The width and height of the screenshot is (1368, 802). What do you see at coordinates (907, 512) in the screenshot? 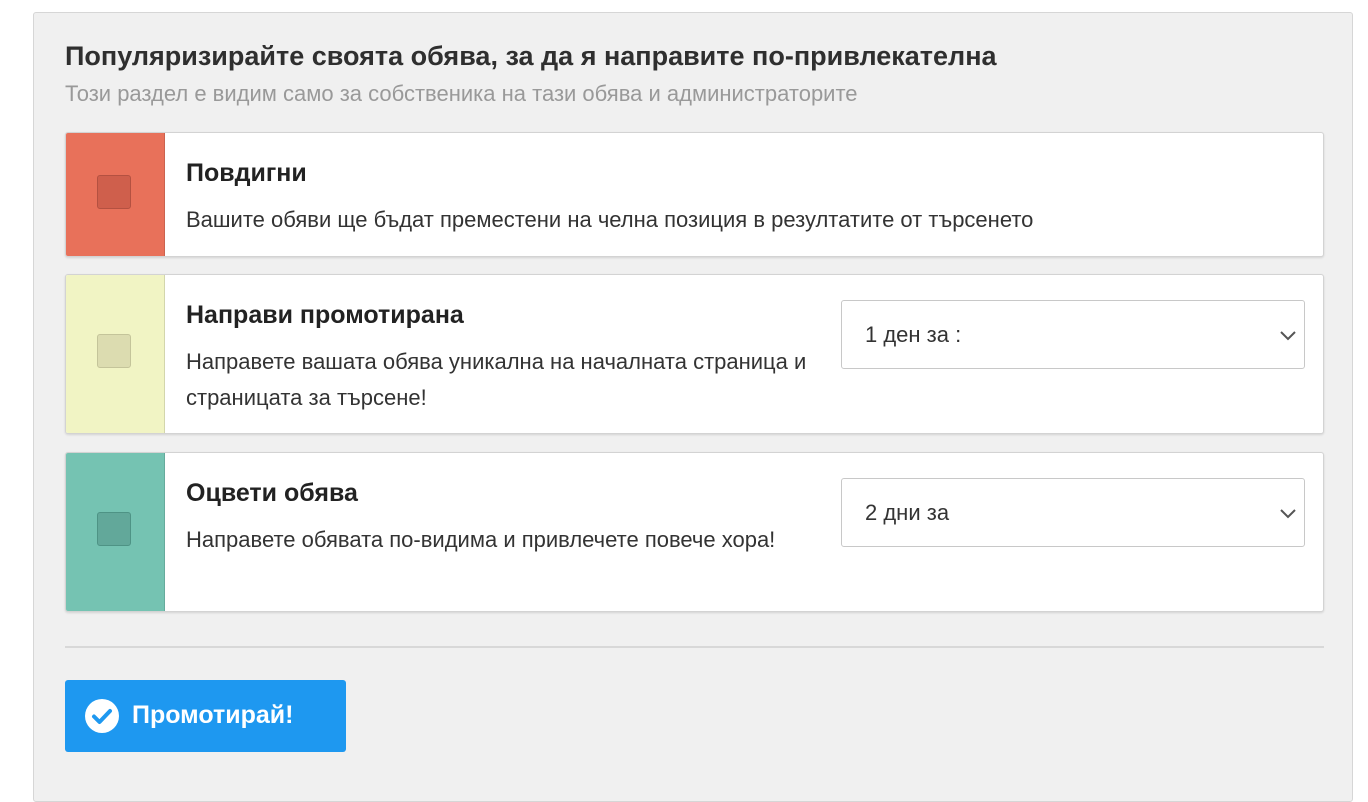
I see `select-value: 2 дни за` at bounding box center [907, 512].